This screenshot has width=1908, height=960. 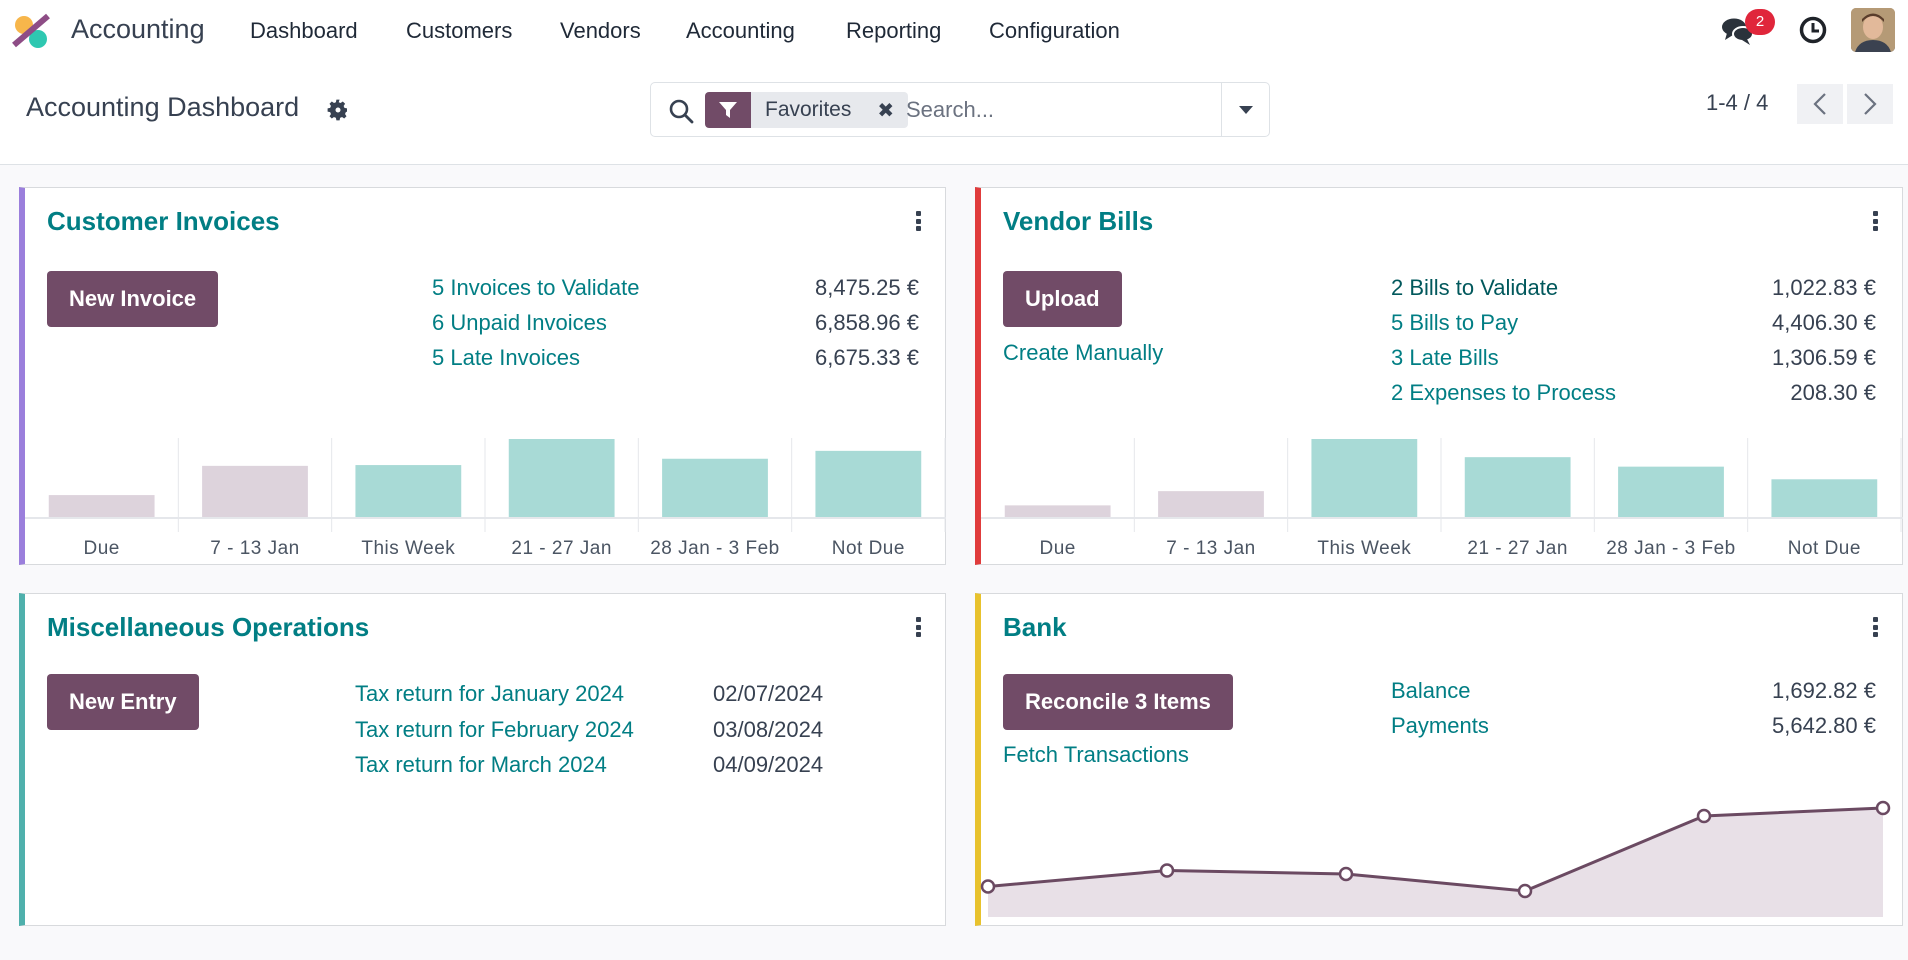 What do you see at coordinates (918, 627) in the screenshot?
I see `card-menu-kebab-icon` at bounding box center [918, 627].